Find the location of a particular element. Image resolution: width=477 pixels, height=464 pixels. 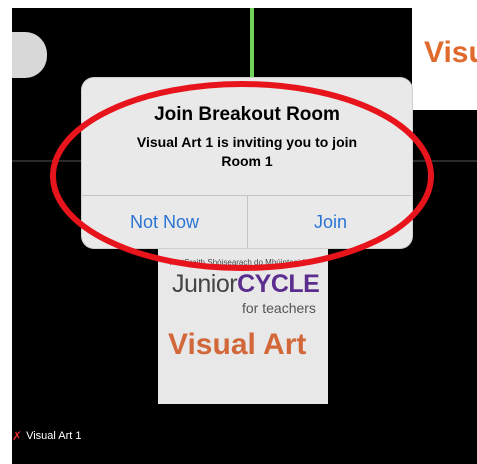

participant-avatar is located at coordinates (29, 55).